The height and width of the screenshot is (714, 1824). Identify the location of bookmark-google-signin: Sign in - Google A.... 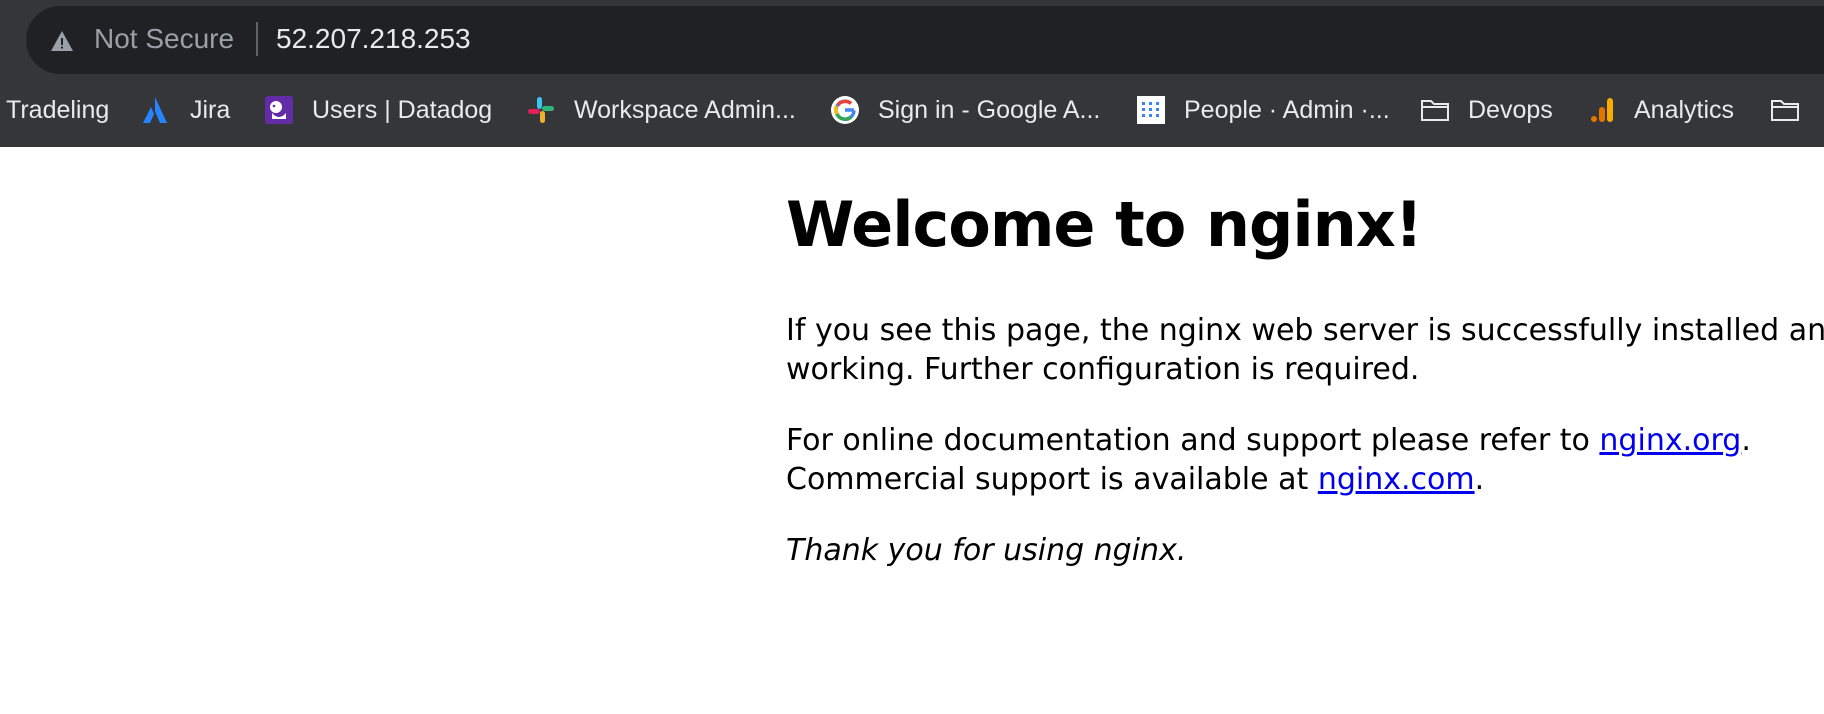
(970, 110).